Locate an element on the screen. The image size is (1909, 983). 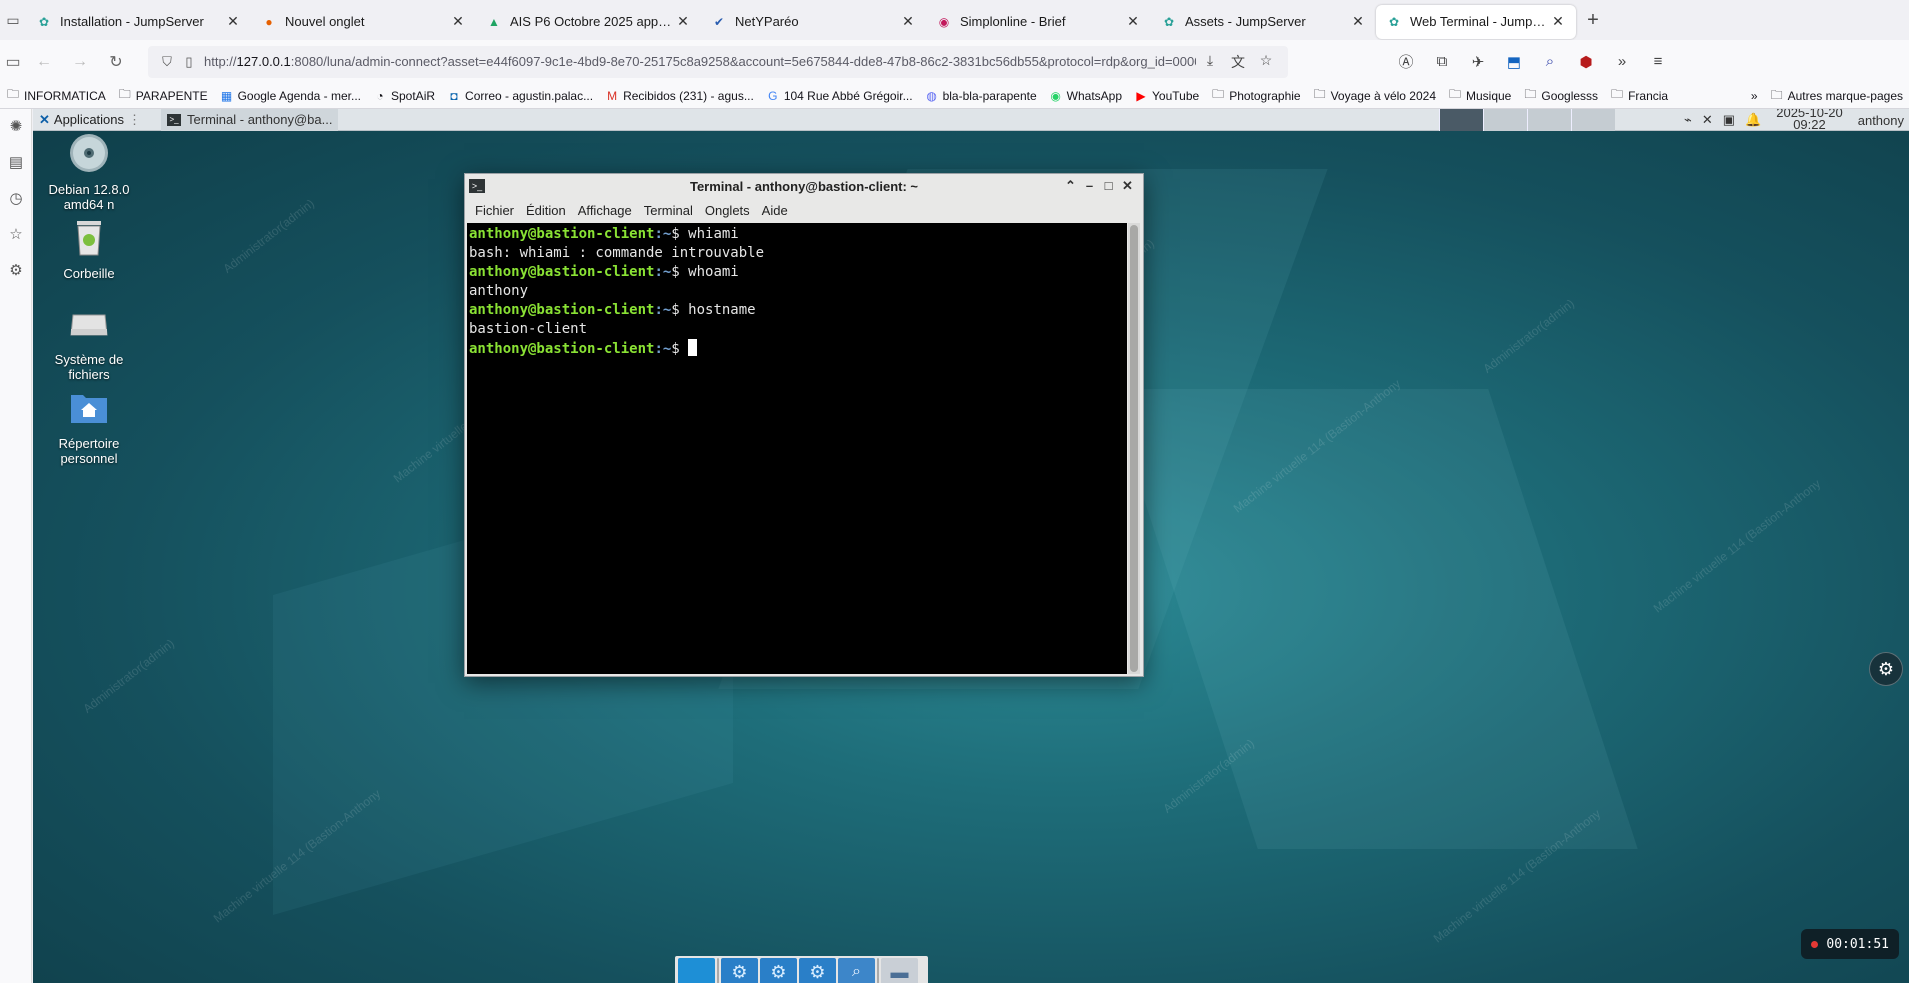
bookmark-label: bla-bla-parapente is located at coordinates (989, 95).